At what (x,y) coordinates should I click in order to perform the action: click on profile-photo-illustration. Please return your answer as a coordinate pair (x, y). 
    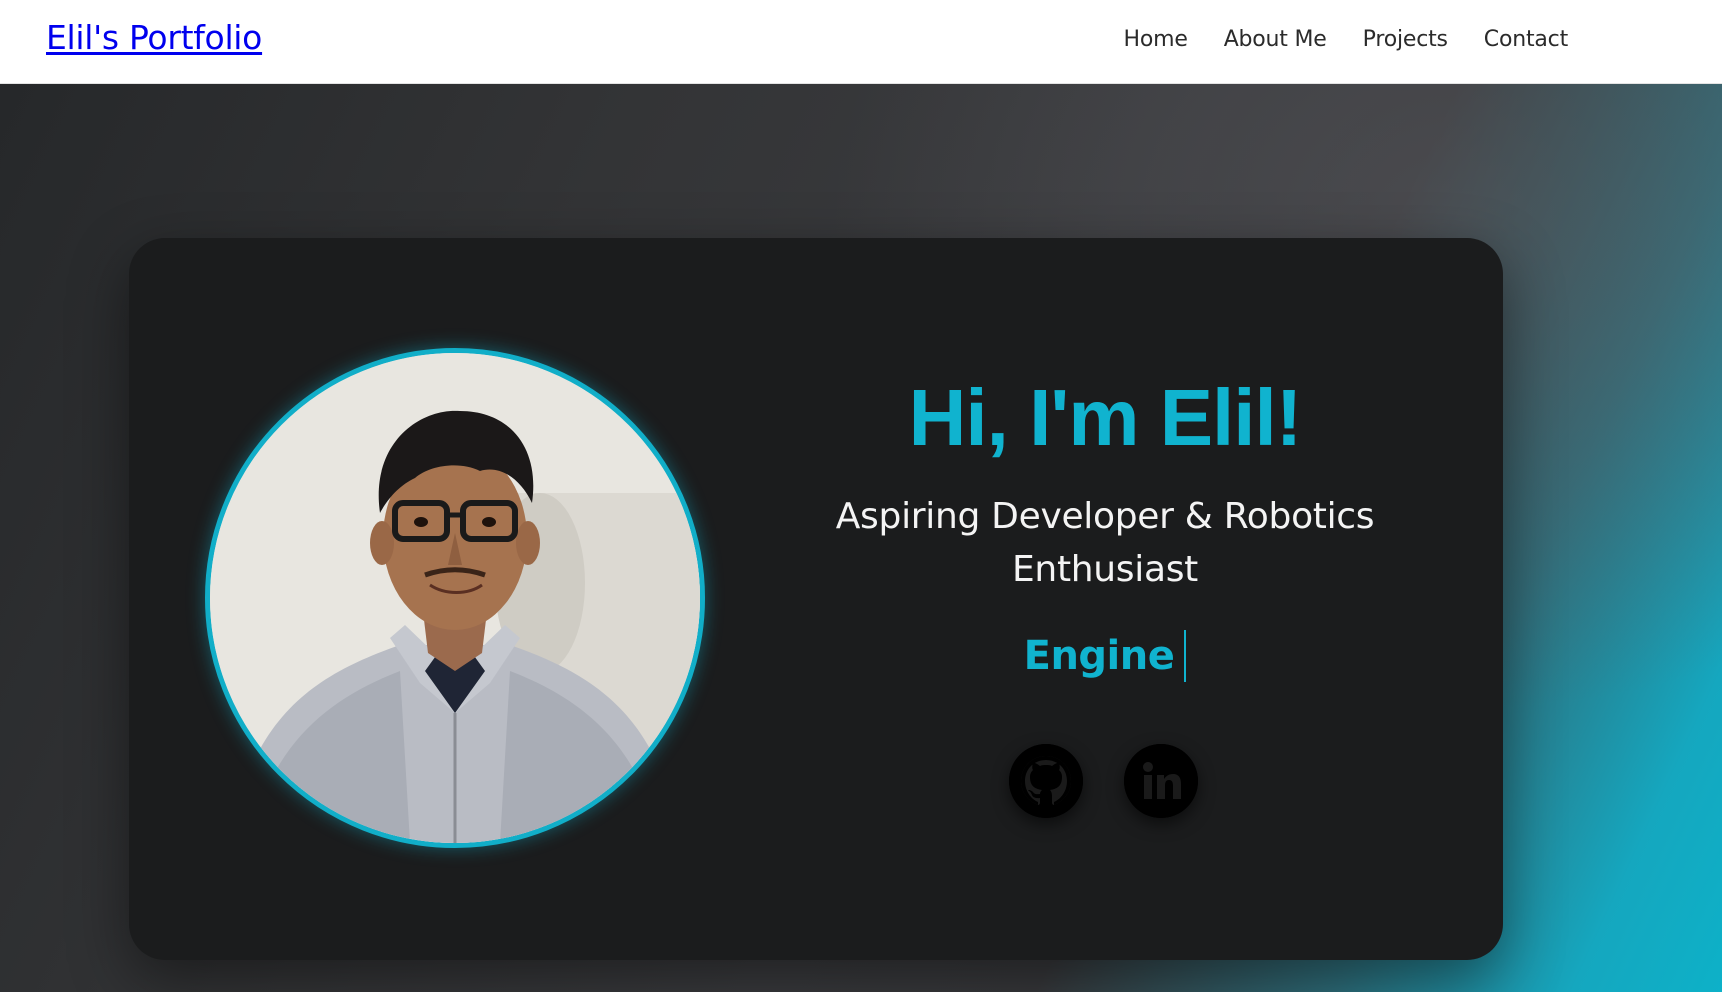
    Looking at the image, I should click on (455, 598).